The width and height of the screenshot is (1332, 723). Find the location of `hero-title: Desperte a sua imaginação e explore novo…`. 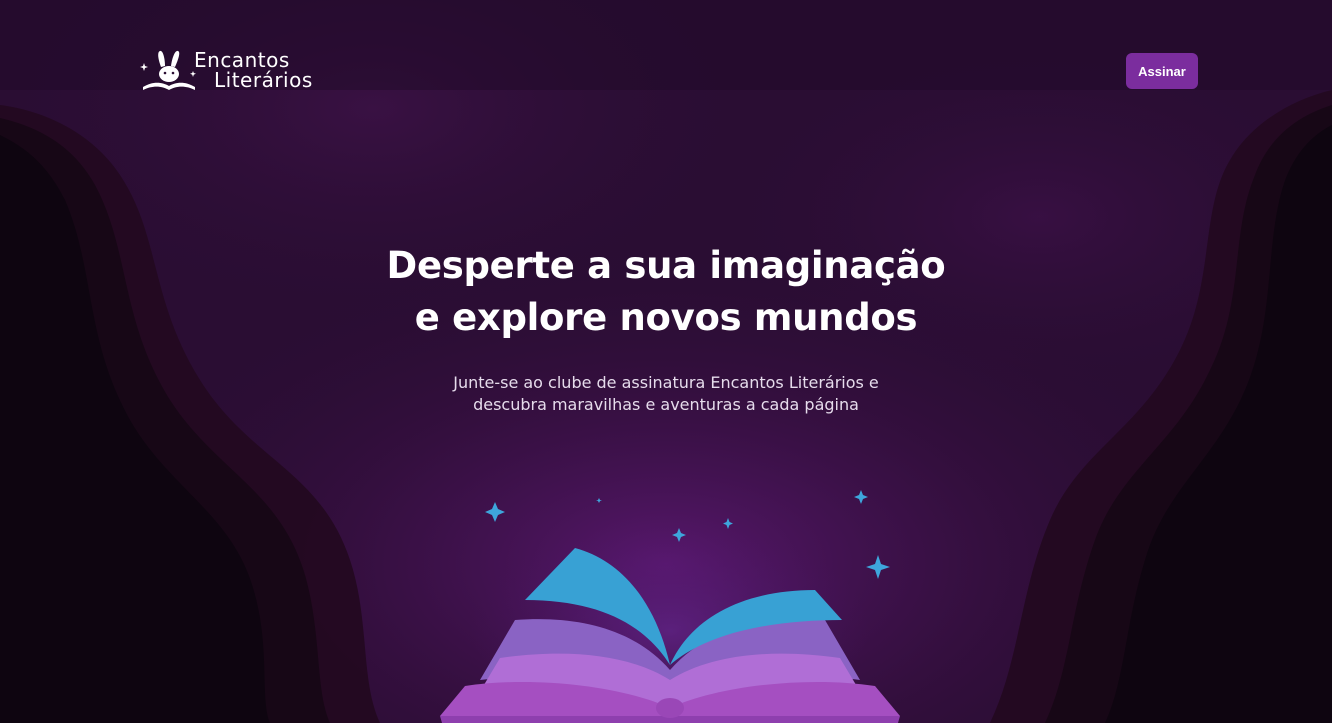

hero-title: Desperte a sua imaginação e explore novo… is located at coordinates (666, 292).